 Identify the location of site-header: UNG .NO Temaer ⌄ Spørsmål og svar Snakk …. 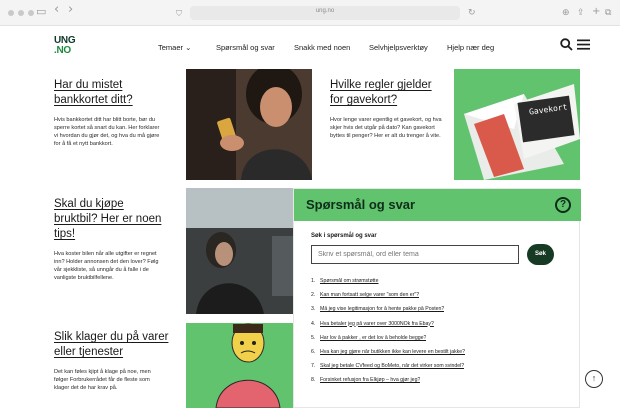
(310, 48).